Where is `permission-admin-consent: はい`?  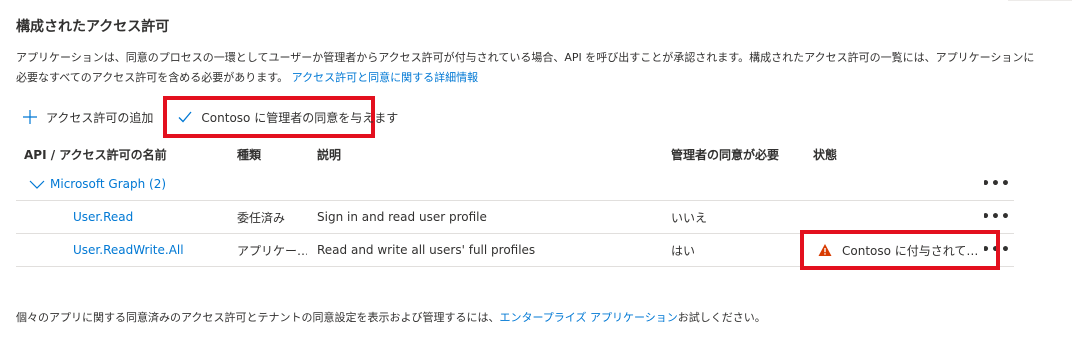 permission-admin-consent: はい is located at coordinates (683, 250).